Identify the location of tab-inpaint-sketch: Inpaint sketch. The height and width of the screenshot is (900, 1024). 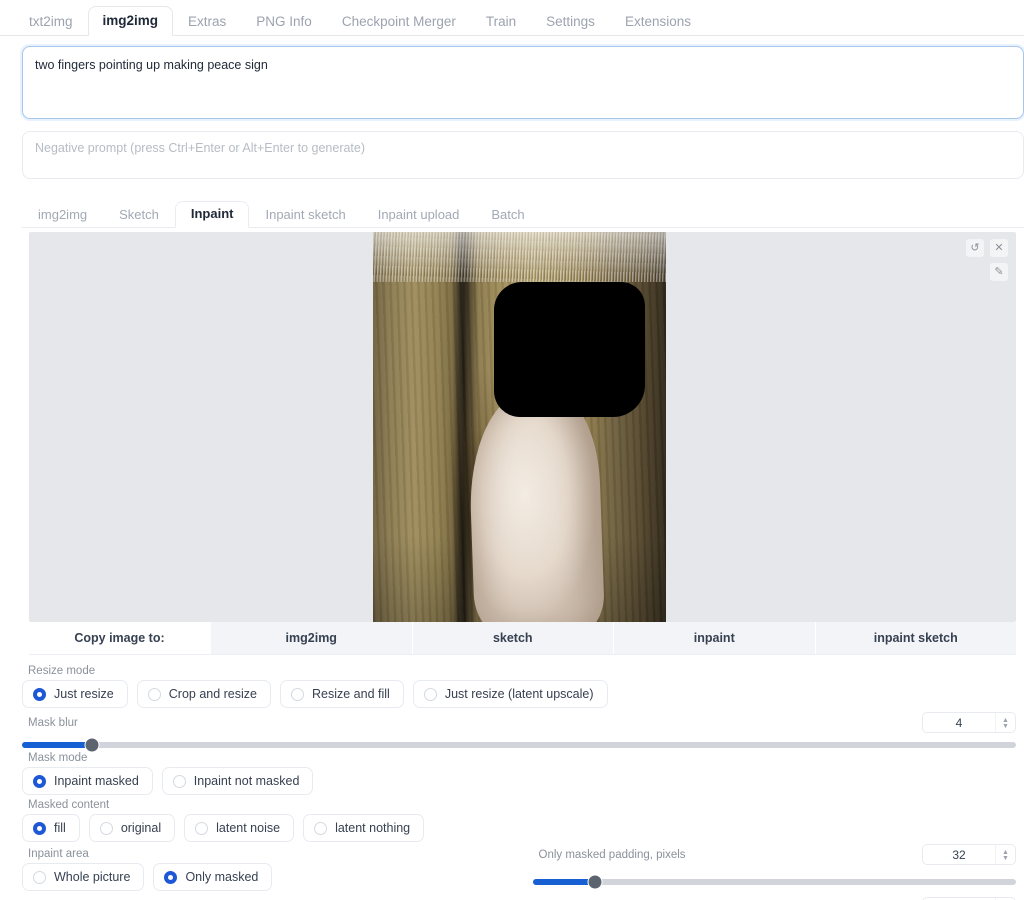
(305, 215).